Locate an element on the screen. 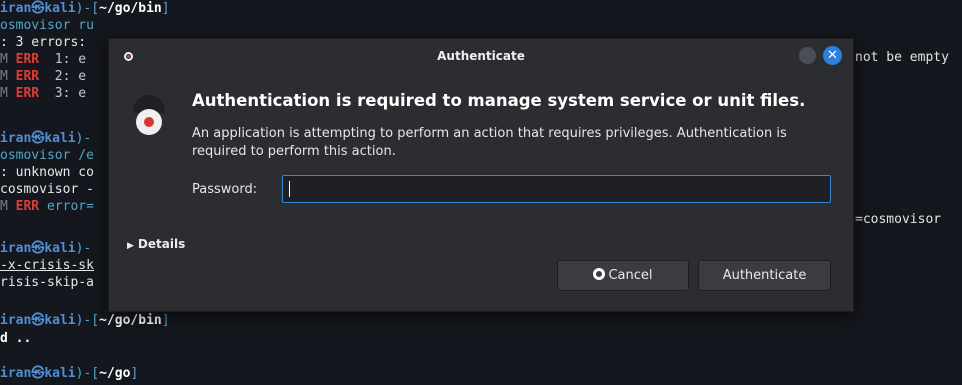  minimize-button is located at coordinates (807, 55).